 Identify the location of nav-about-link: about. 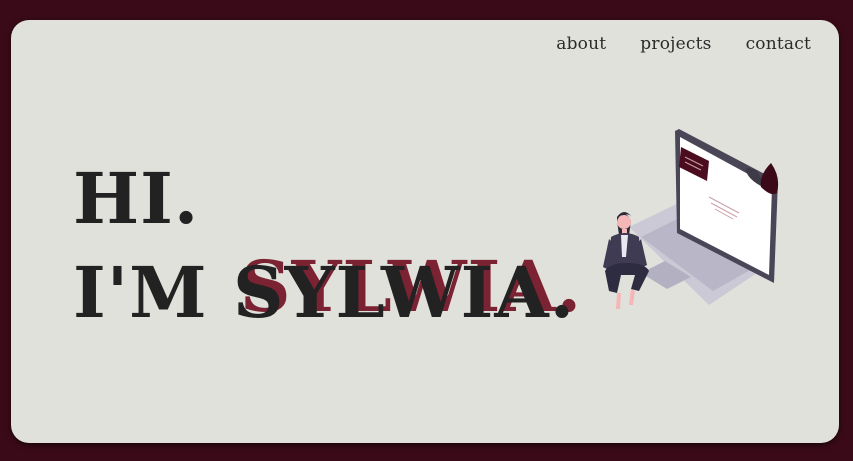
(581, 44).